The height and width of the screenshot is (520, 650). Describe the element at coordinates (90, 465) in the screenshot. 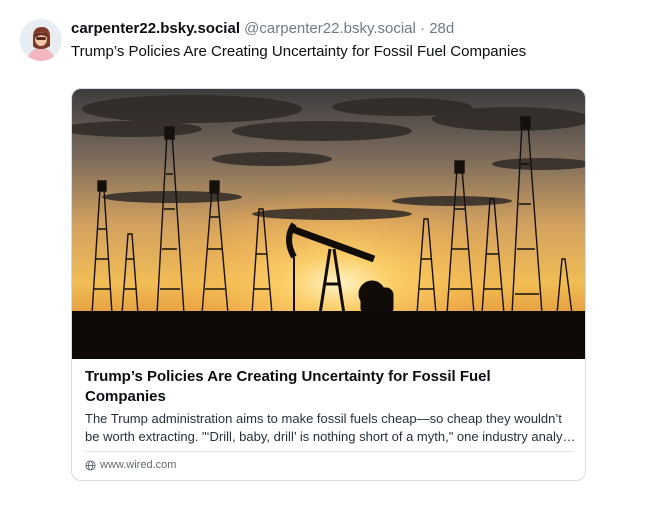

I see `globe-icon` at that location.